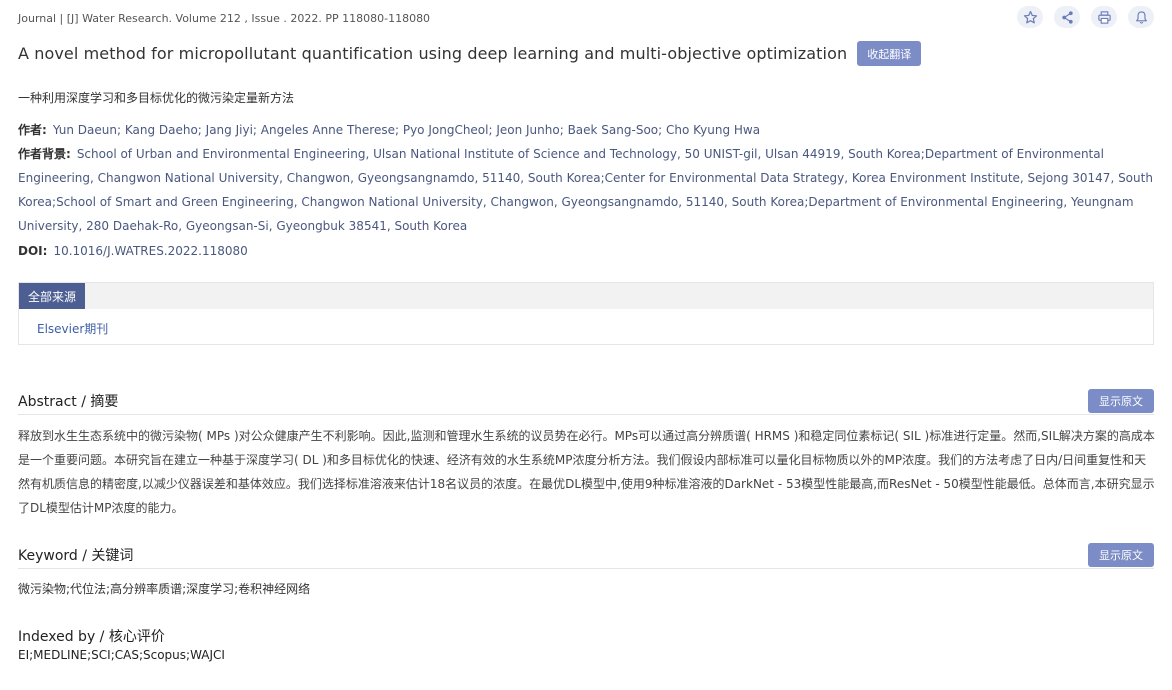  I want to click on favorite-button, so click(1030, 17).